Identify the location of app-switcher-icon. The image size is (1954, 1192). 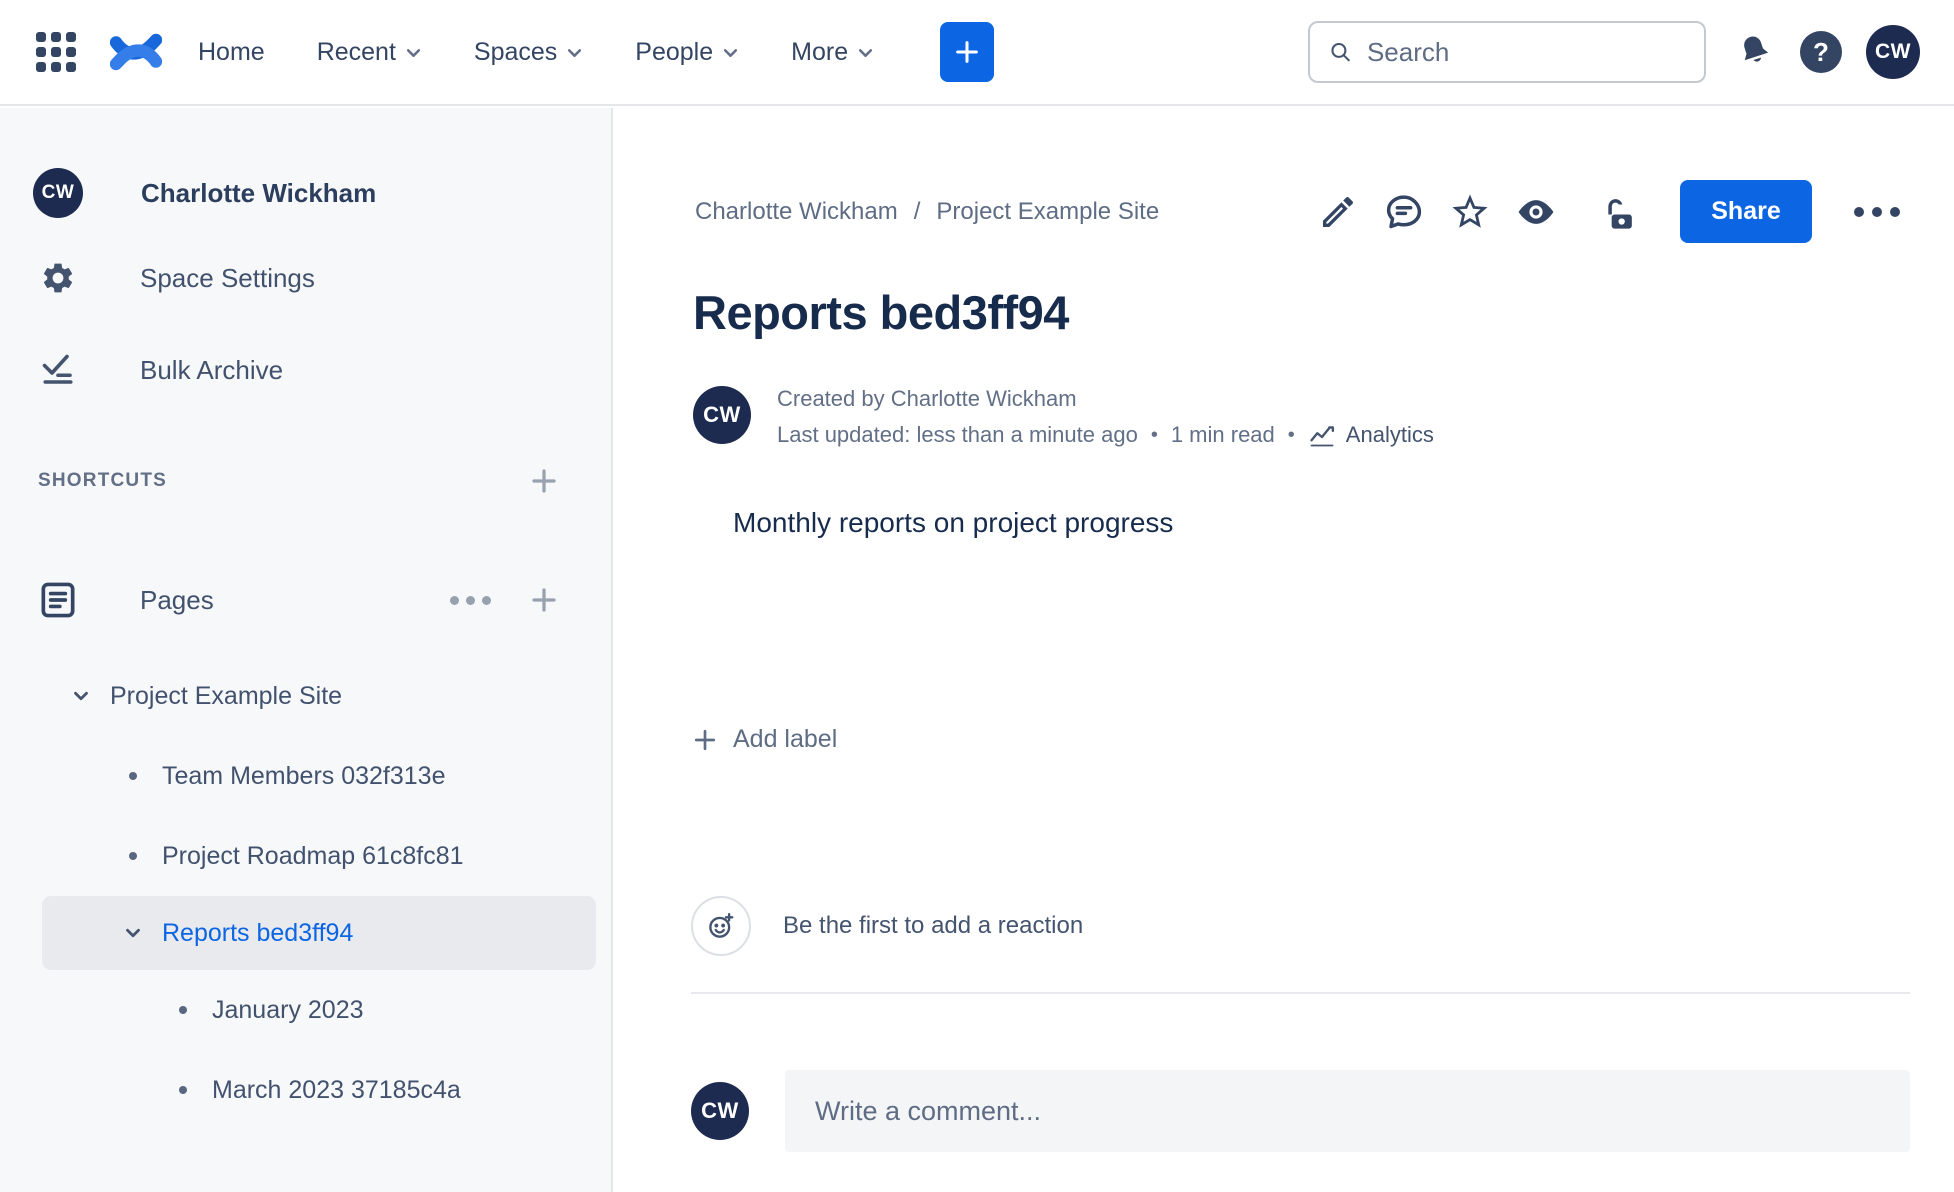
(56, 52).